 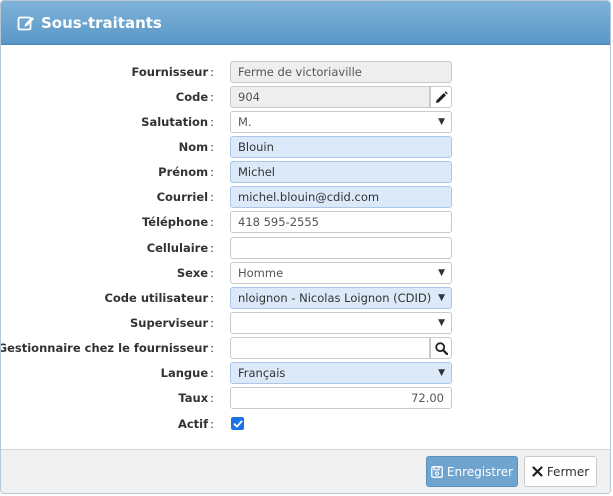 I want to click on fournisseur-field: Ferme de victoriaville, so click(x=341, y=72).